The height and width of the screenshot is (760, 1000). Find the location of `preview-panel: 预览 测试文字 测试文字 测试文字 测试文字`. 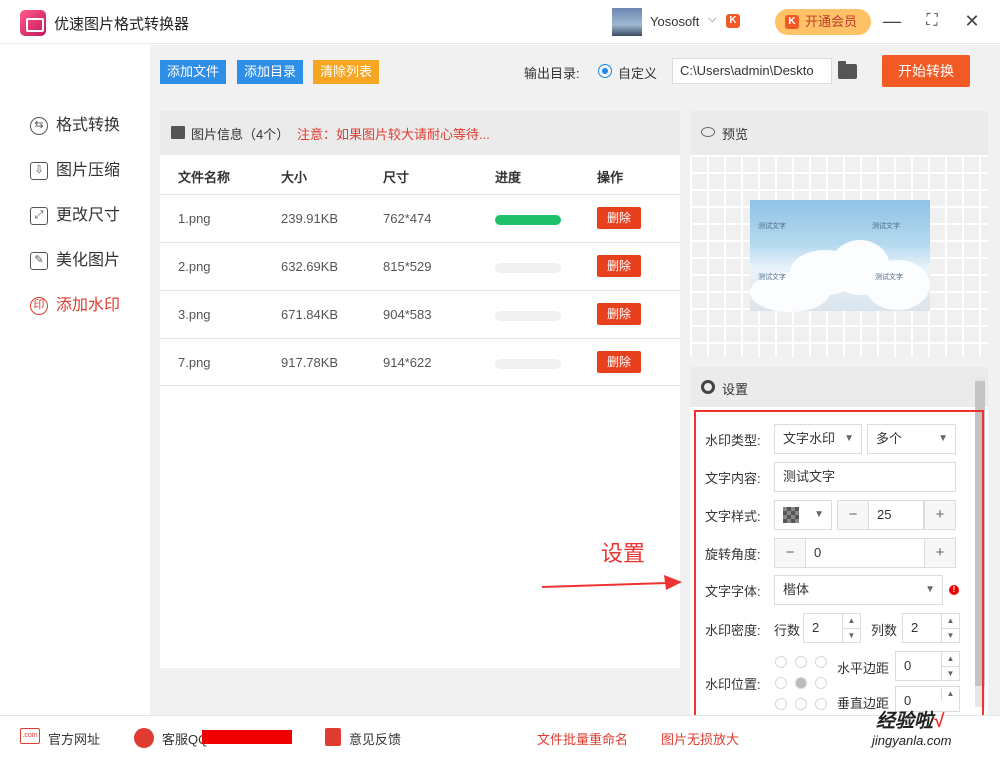

preview-panel: 预览 测试文字 测试文字 测试文字 测试文字 is located at coordinates (839, 234).